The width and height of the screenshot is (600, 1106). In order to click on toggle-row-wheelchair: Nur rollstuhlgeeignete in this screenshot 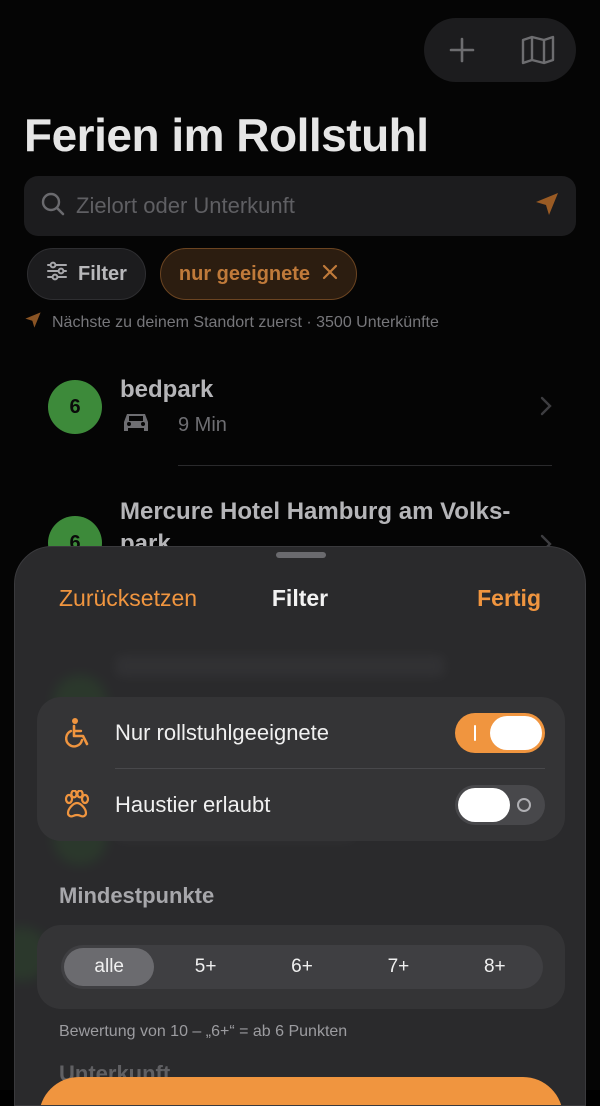, I will do `click(301, 733)`.